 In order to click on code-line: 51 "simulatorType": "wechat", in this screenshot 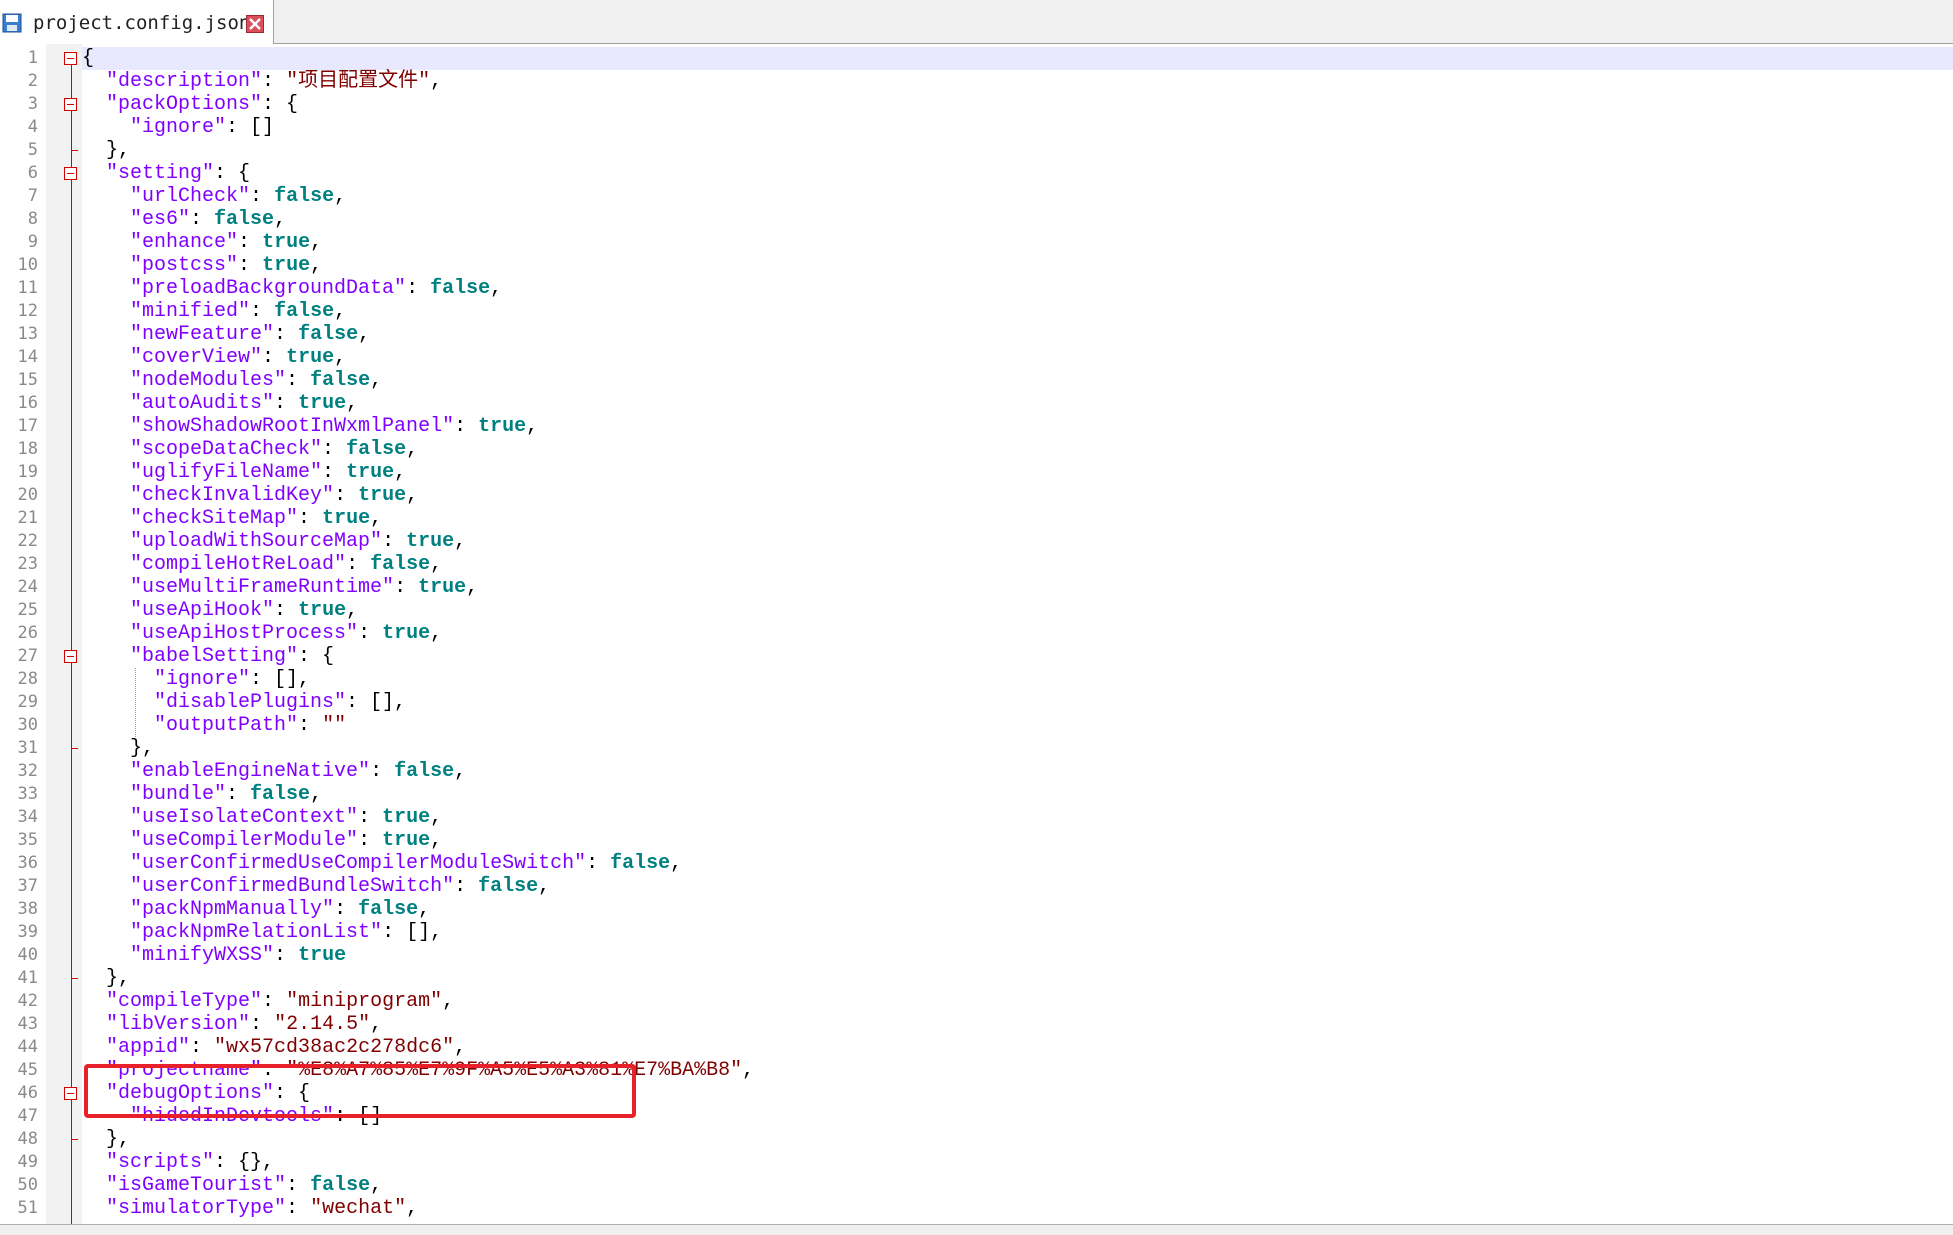, I will do `click(976, 1208)`.